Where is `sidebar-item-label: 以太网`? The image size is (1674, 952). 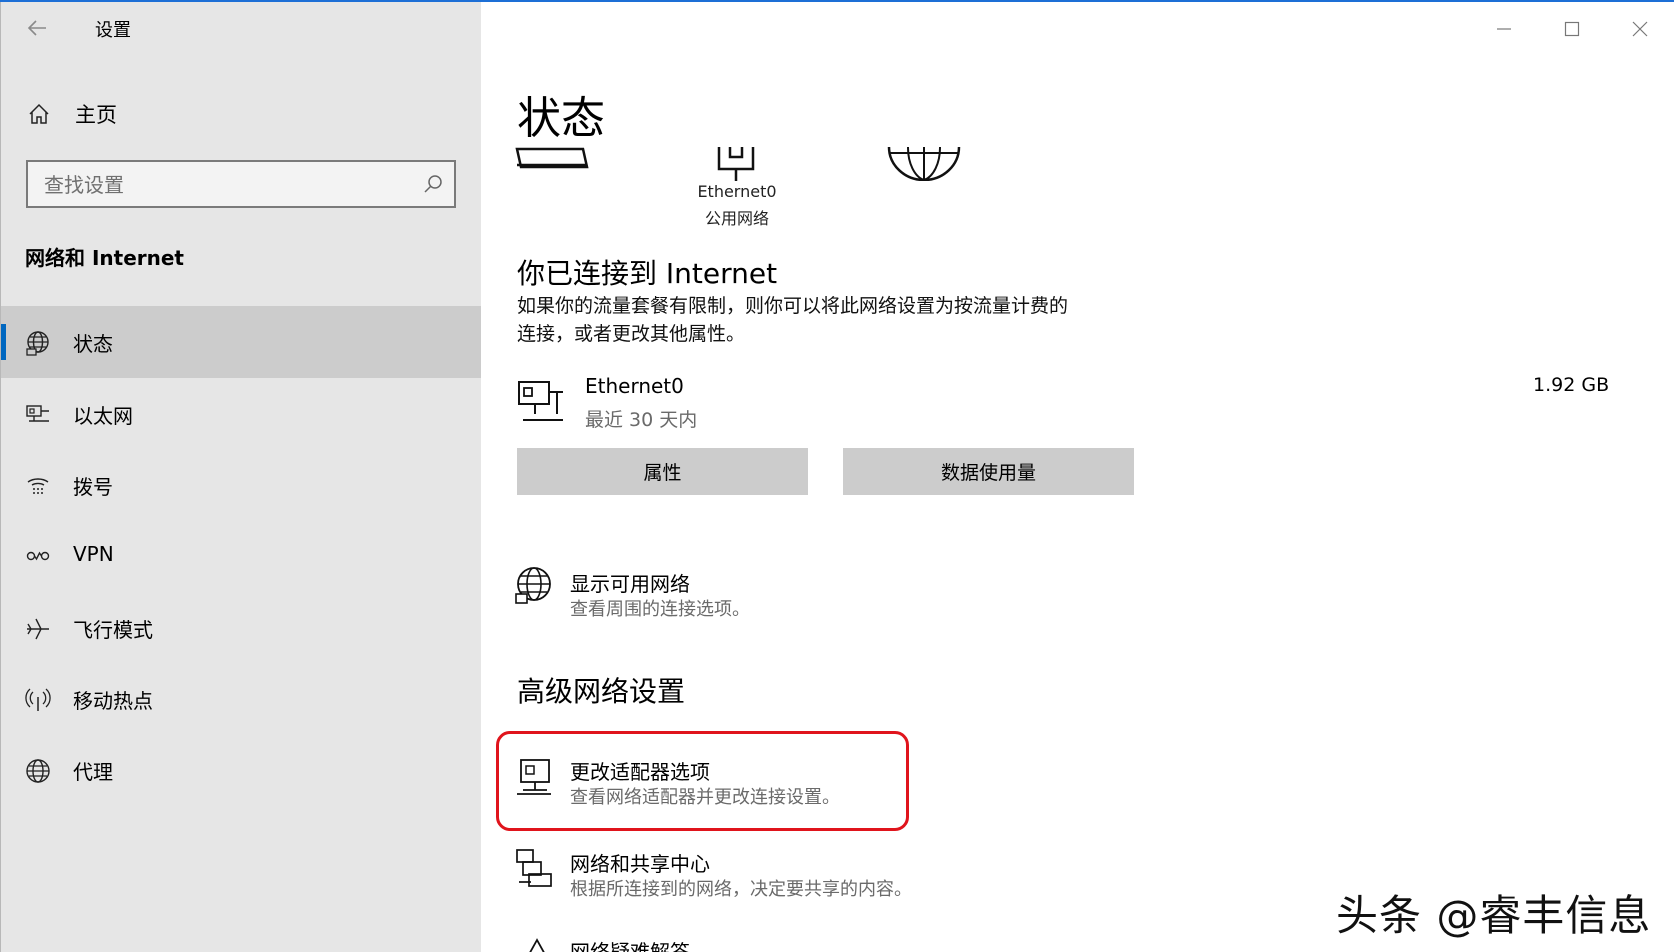
sidebar-item-label: 以太网 is located at coordinates (103, 416).